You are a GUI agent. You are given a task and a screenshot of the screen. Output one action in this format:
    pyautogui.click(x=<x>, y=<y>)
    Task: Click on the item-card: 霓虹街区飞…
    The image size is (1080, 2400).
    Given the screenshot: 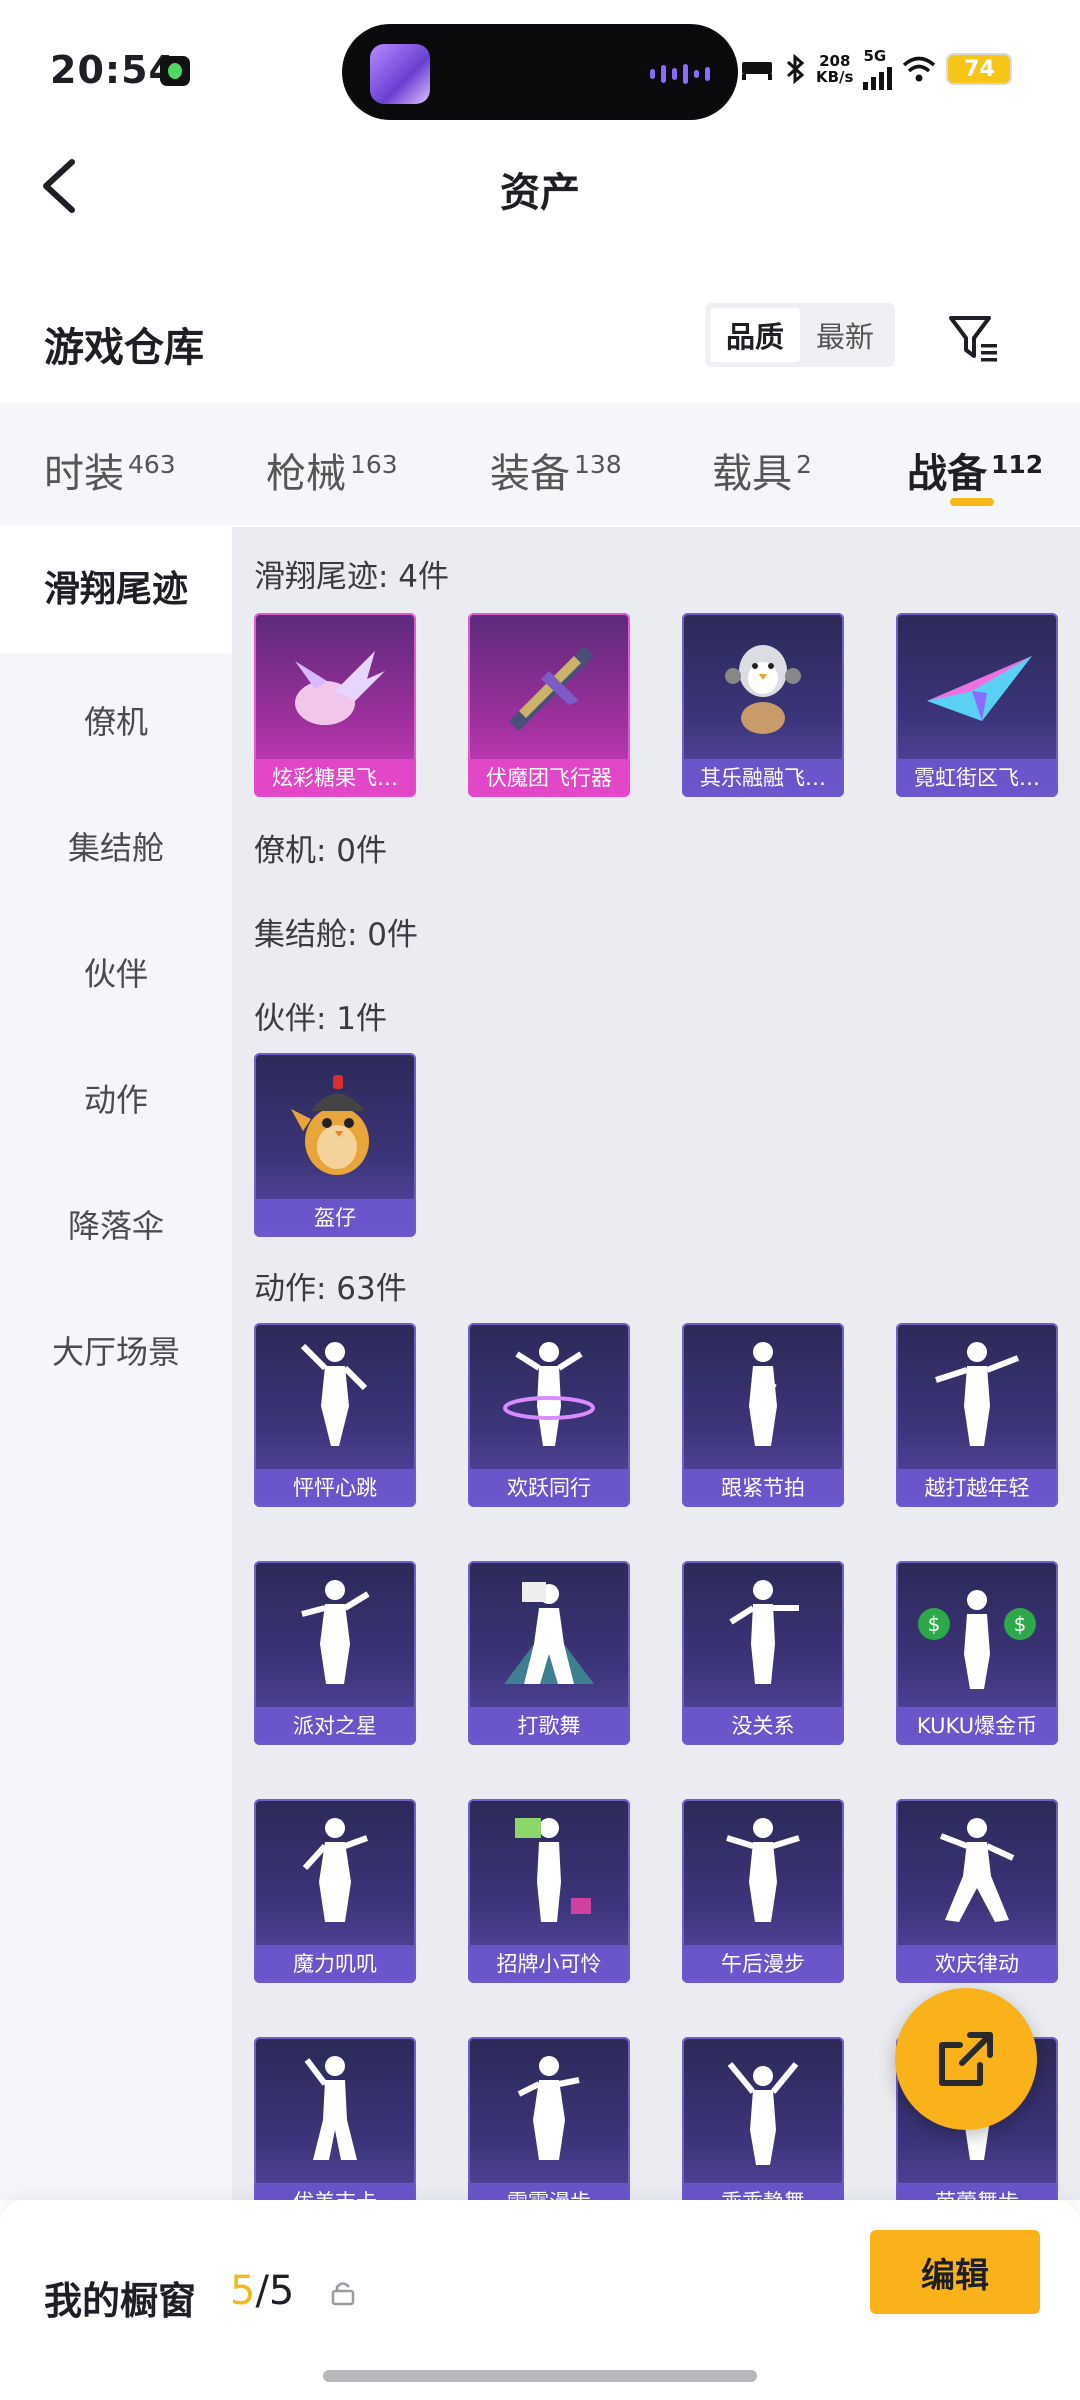 What is the action you would take?
    pyautogui.click(x=977, y=705)
    